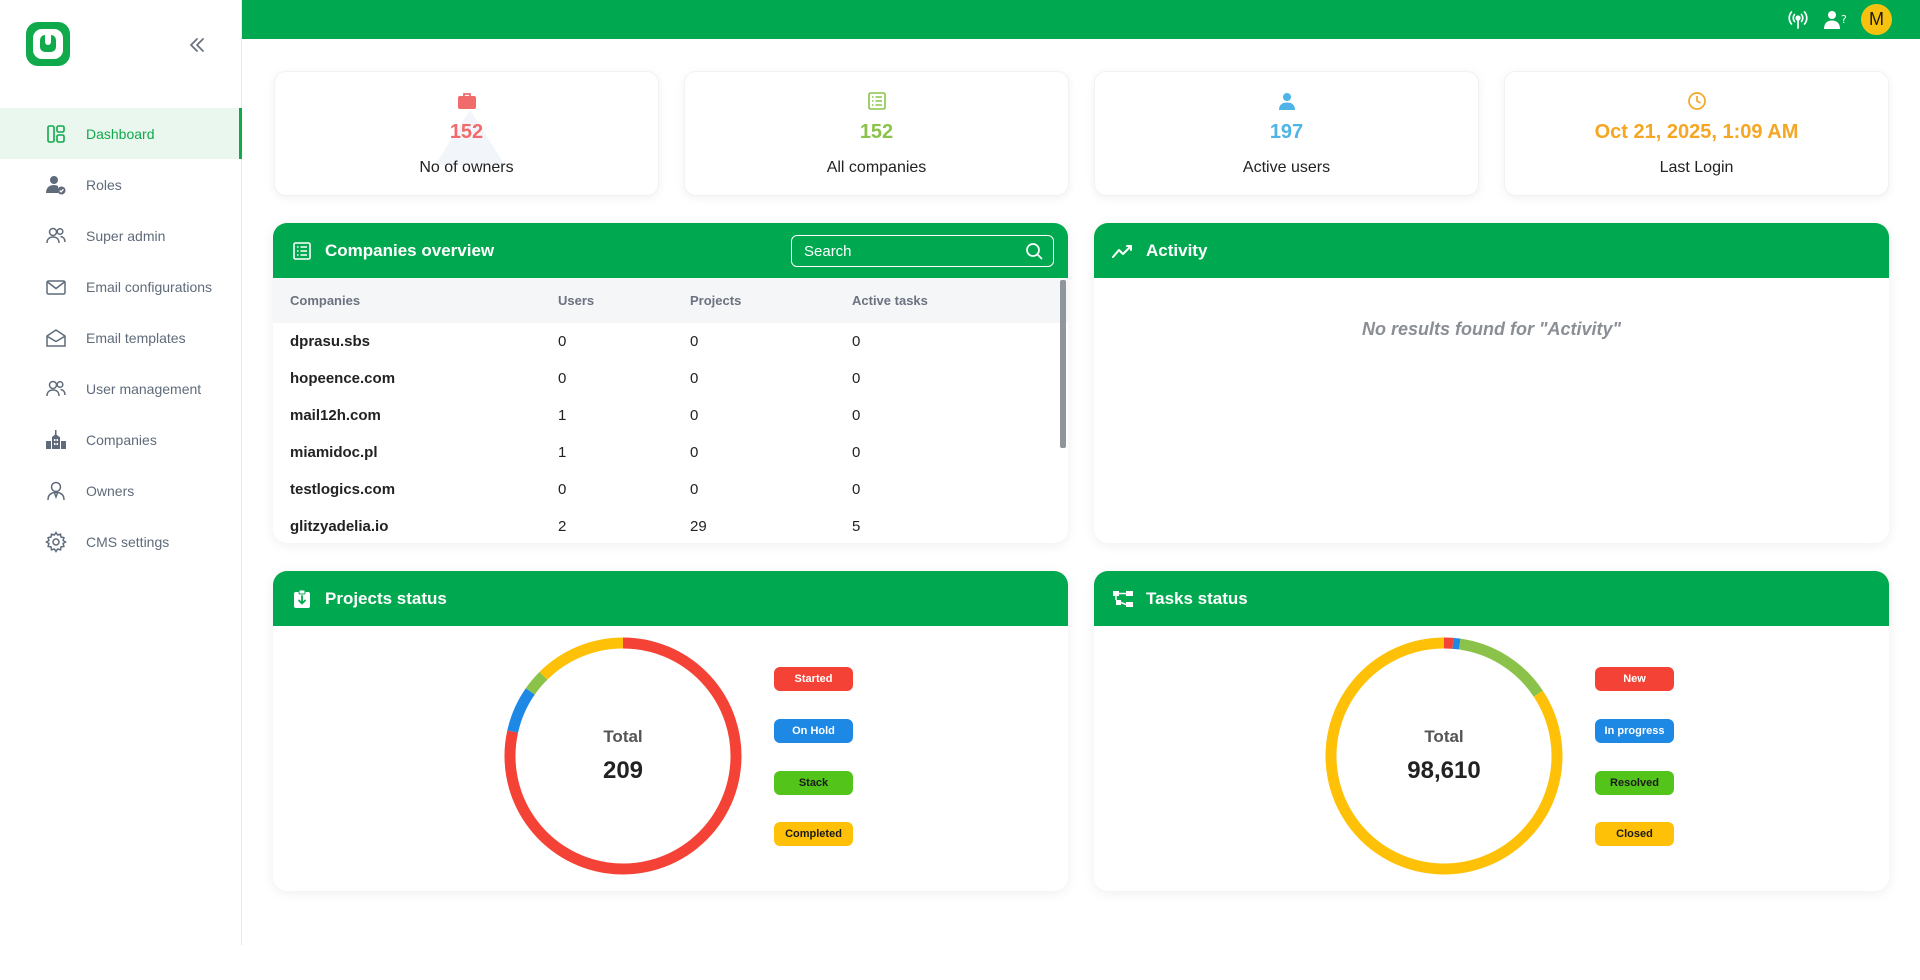 The height and width of the screenshot is (980, 1920). What do you see at coordinates (466, 167) in the screenshot?
I see `stat-label: No of owners` at bounding box center [466, 167].